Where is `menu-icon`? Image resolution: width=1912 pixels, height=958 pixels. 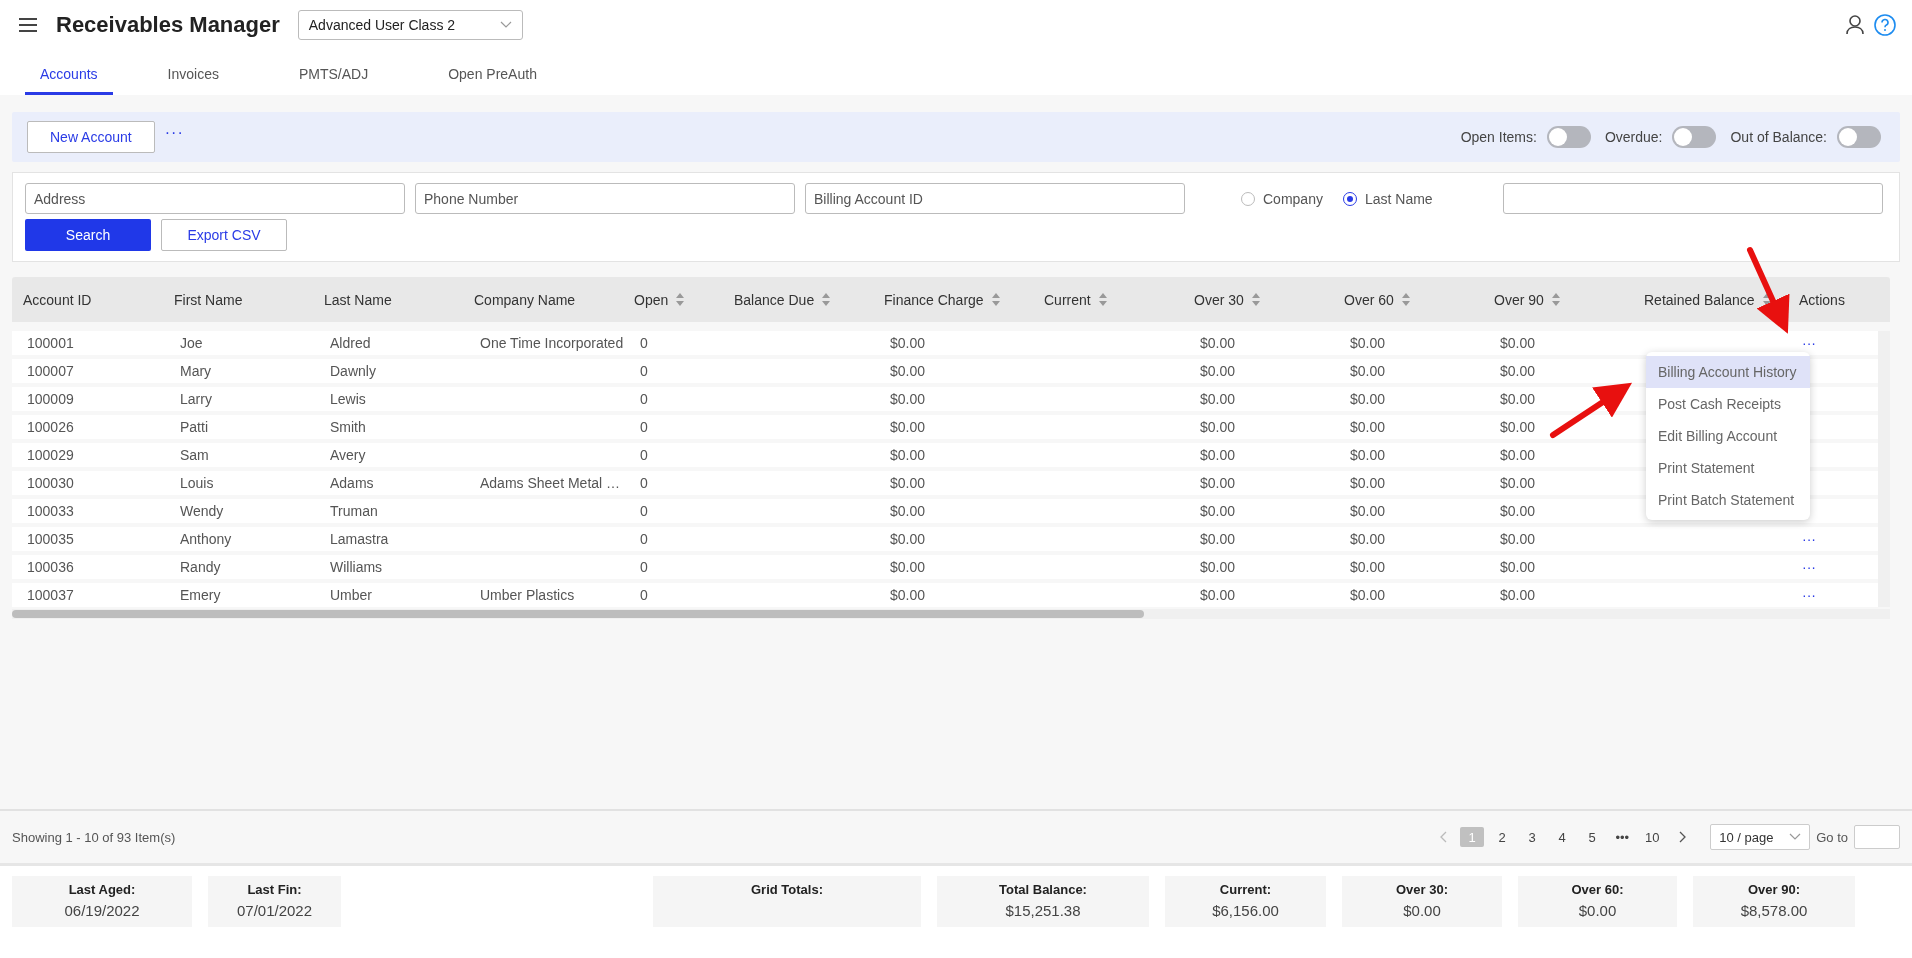 menu-icon is located at coordinates (28, 25).